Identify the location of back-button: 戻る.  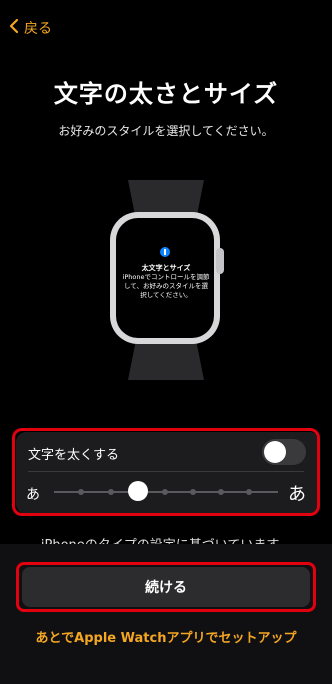
(30, 28).